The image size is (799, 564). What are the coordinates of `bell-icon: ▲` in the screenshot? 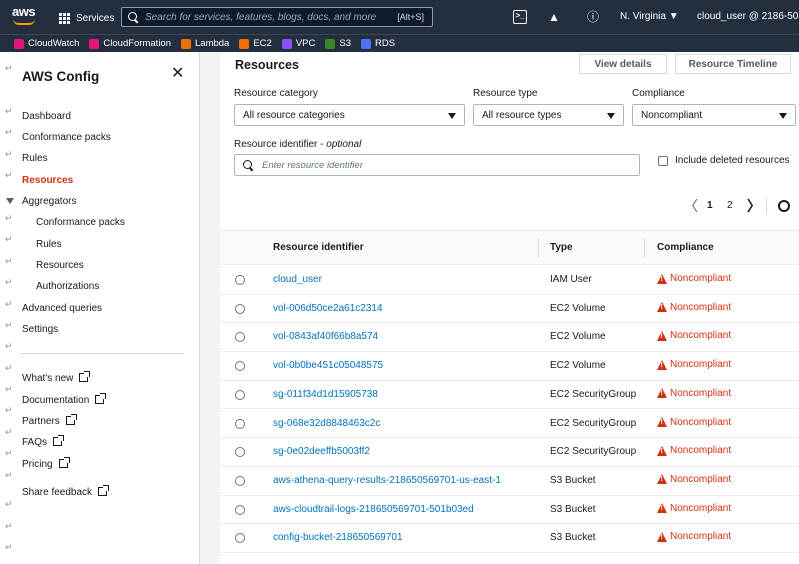 It's located at (554, 17).